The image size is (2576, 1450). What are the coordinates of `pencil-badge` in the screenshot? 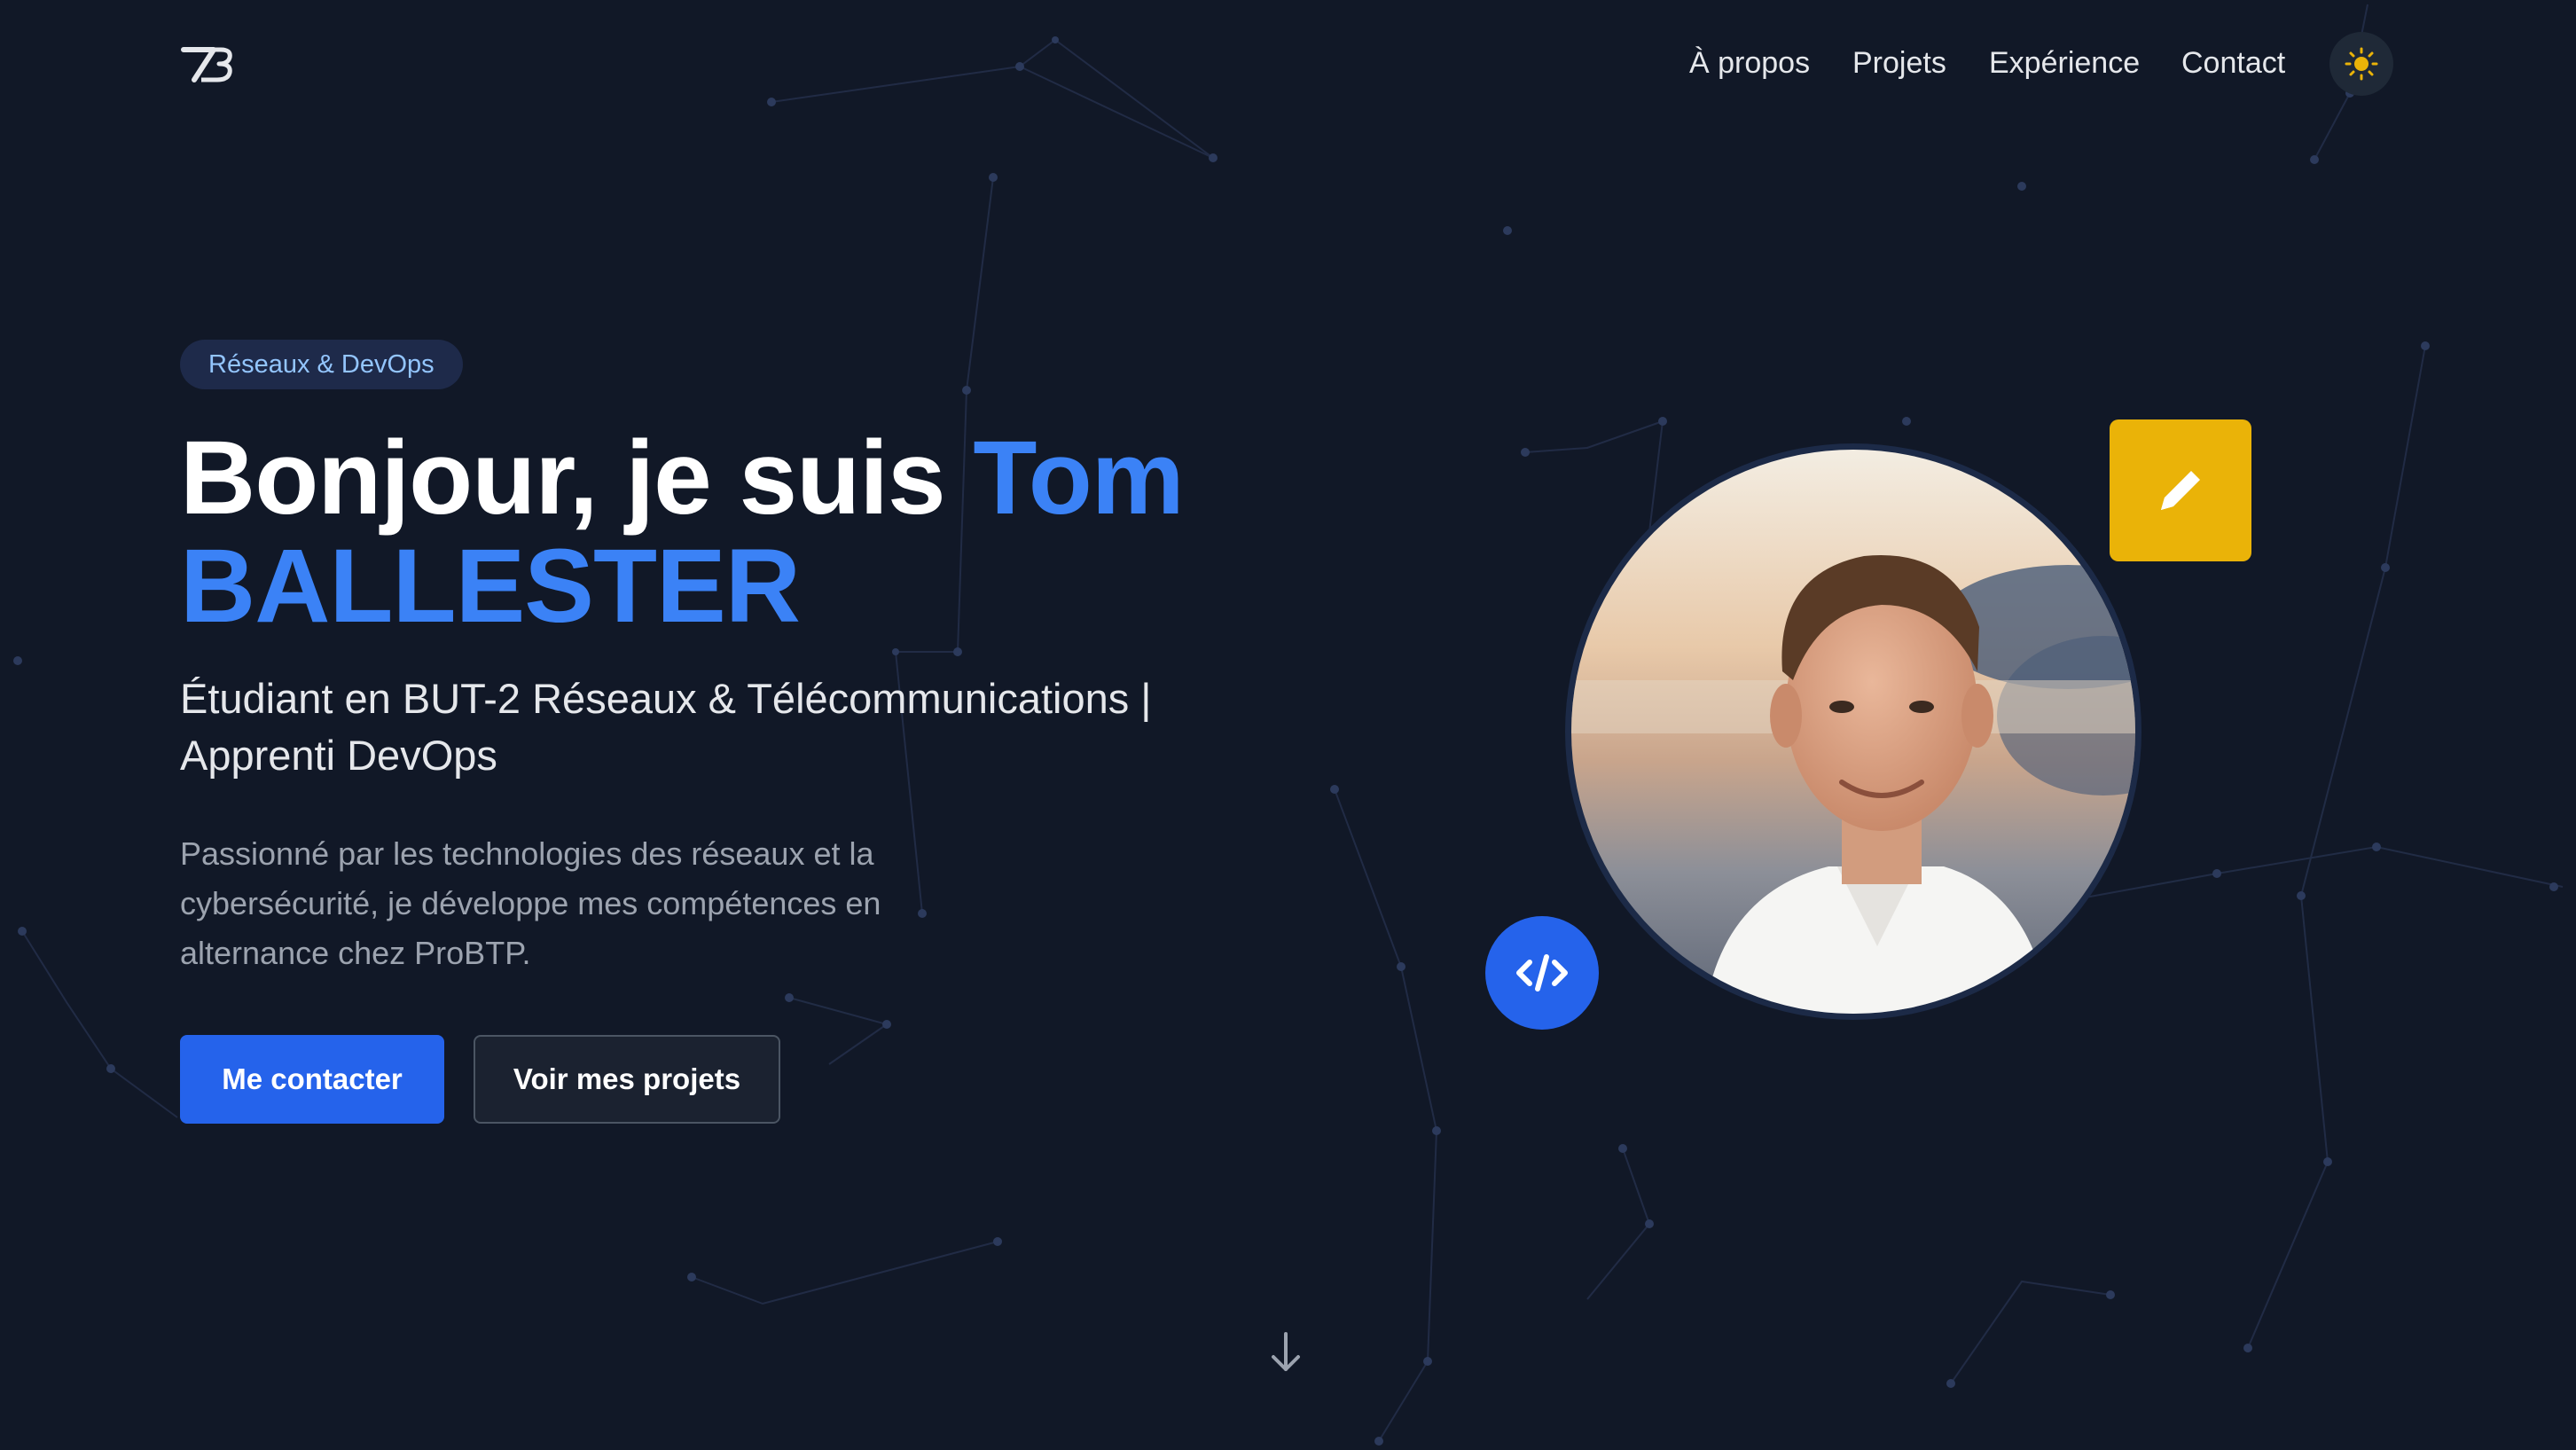 It's located at (2180, 490).